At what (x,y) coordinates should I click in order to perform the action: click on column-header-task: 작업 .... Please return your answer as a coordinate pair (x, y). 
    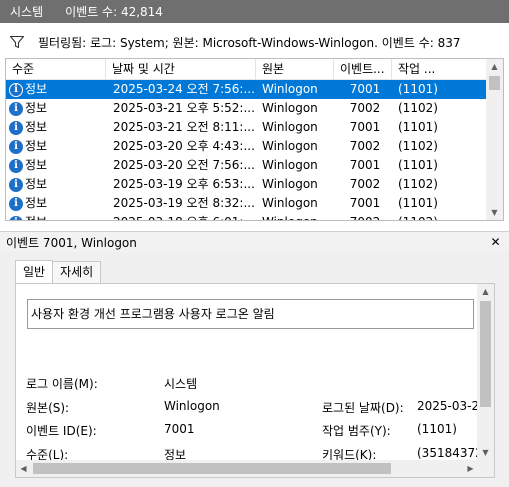
    Looking at the image, I should click on (439, 69).